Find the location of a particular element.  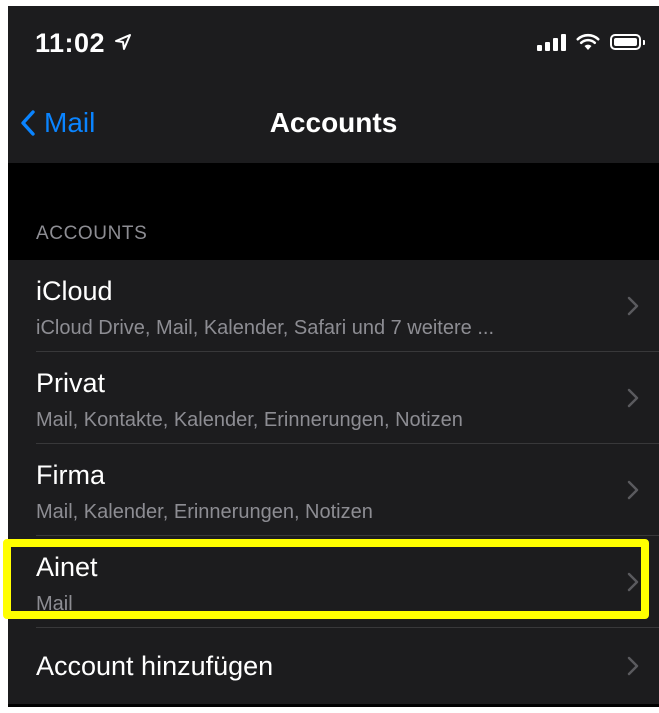

status-icons is located at coordinates (591, 42).